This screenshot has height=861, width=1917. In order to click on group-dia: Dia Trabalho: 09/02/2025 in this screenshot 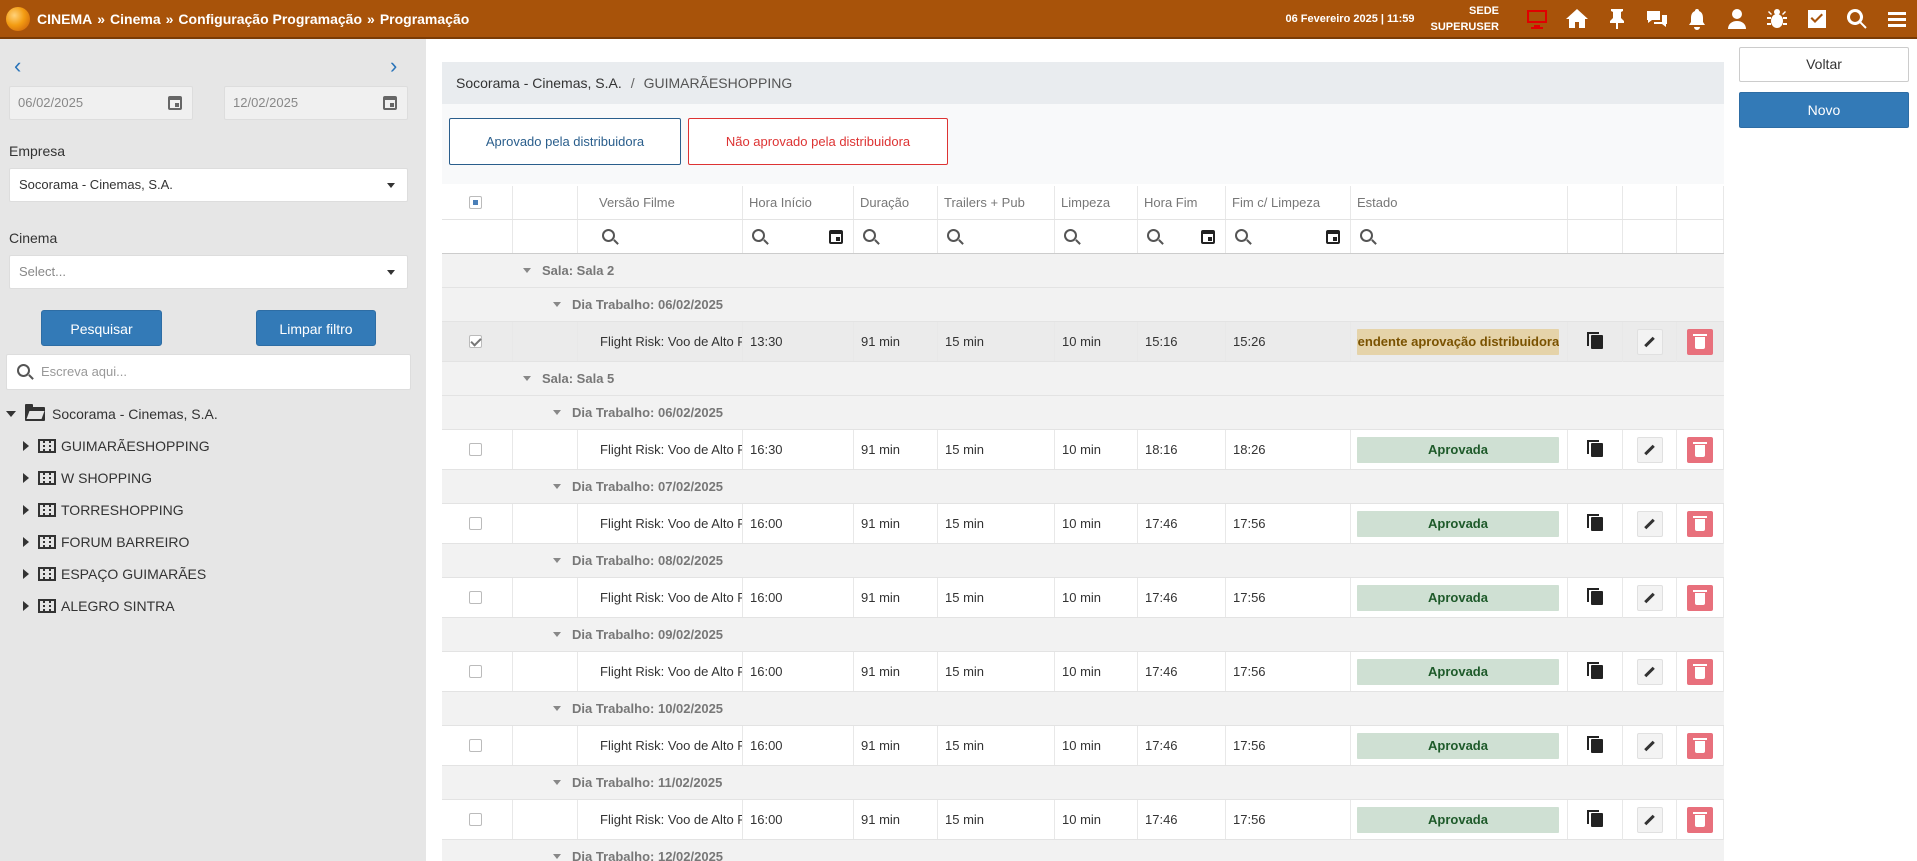, I will do `click(1083, 635)`.